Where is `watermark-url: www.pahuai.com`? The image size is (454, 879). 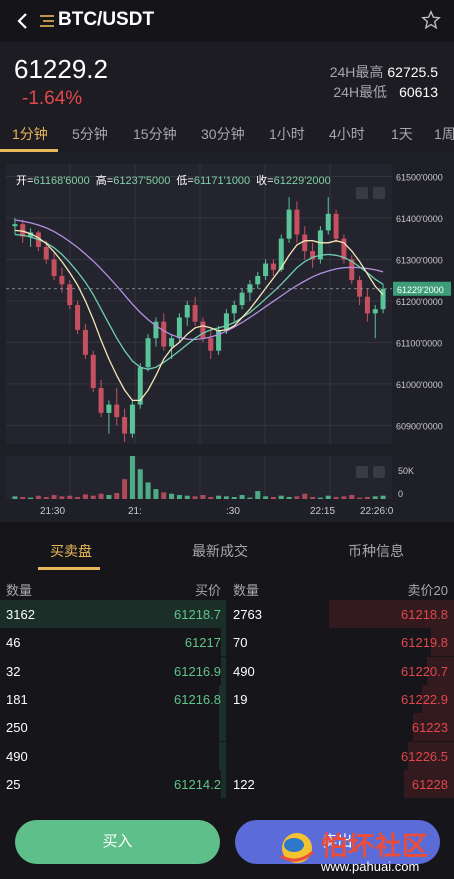 watermark-url: www.pahuai.com is located at coordinates (370, 866).